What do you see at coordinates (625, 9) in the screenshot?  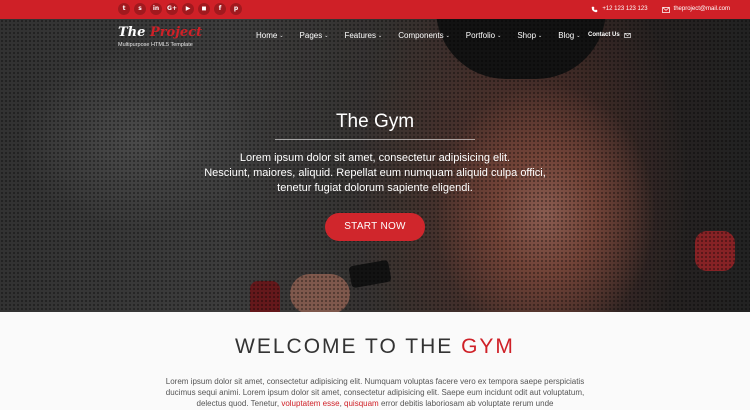 I see `phone-number: +12 123 123 123` at bounding box center [625, 9].